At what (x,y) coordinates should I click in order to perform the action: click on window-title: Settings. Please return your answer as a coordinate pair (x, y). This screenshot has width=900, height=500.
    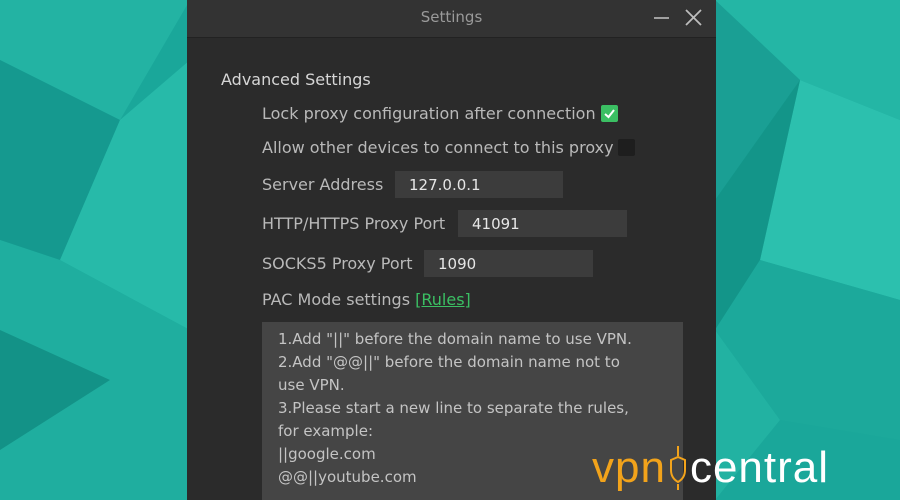
    Looking at the image, I should click on (451, 17).